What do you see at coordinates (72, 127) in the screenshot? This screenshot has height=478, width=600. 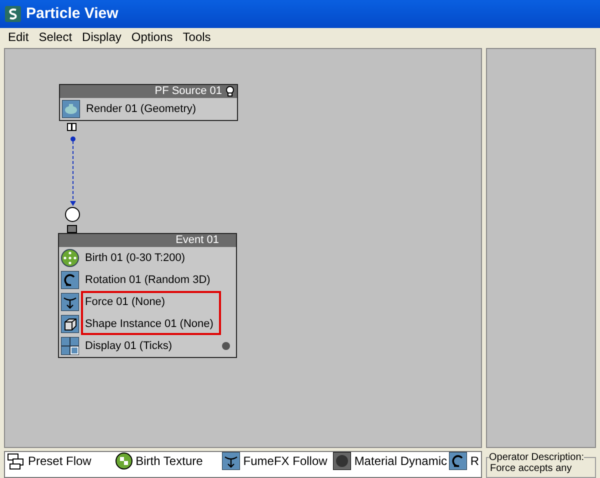 I see `output-socket-icon` at bounding box center [72, 127].